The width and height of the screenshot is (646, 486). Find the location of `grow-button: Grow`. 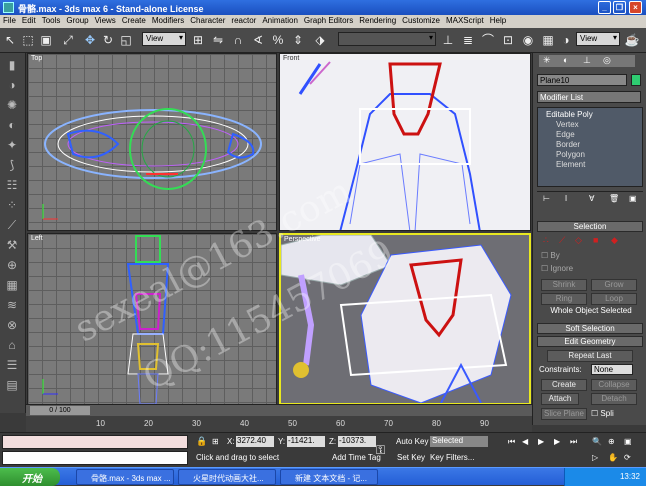

grow-button: Grow is located at coordinates (614, 285).